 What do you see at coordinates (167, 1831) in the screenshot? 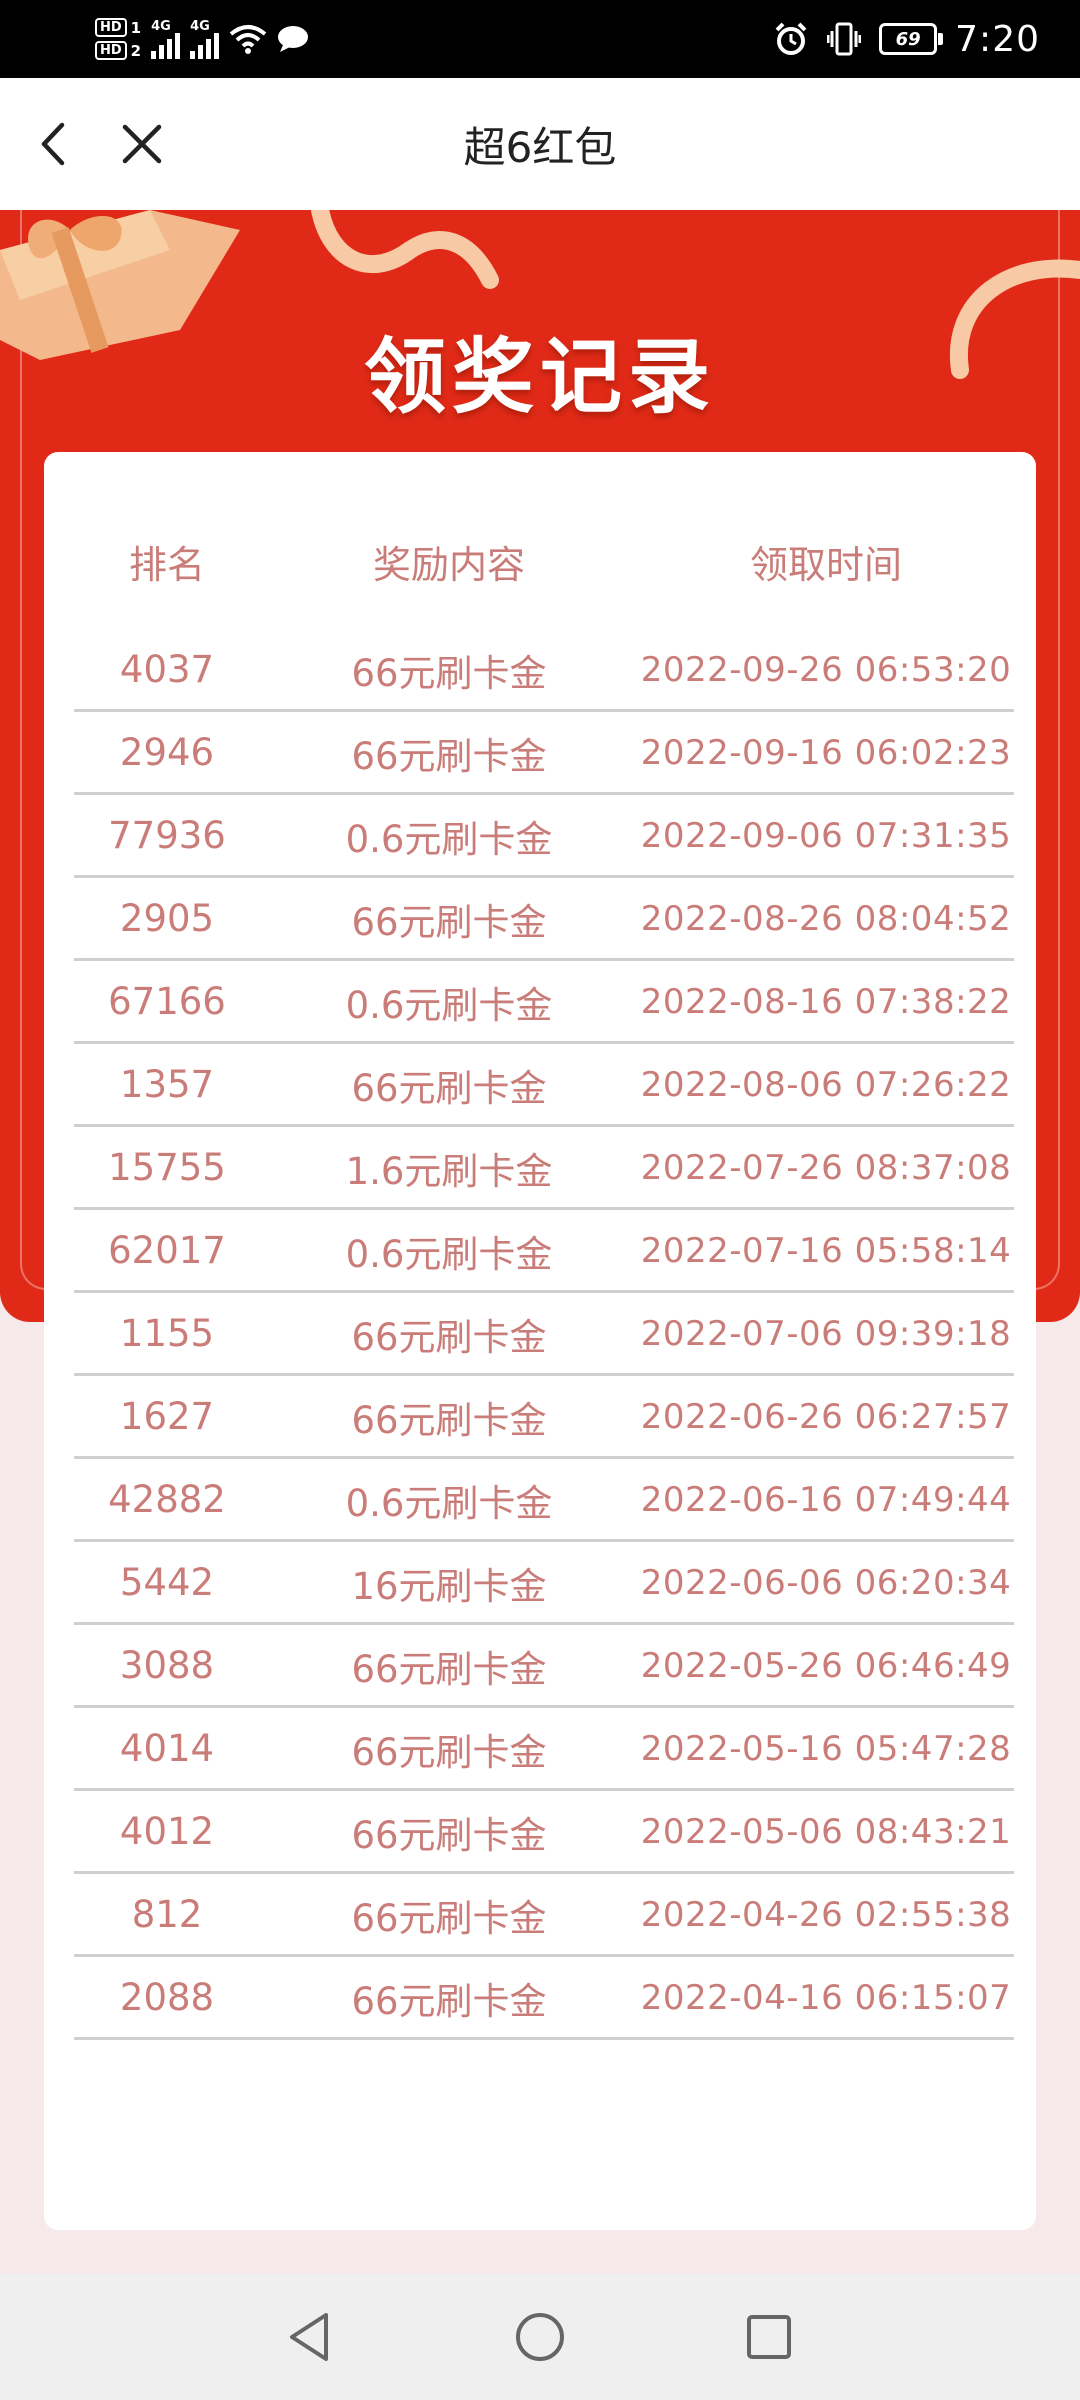
I see `rank-cell: 4012` at bounding box center [167, 1831].